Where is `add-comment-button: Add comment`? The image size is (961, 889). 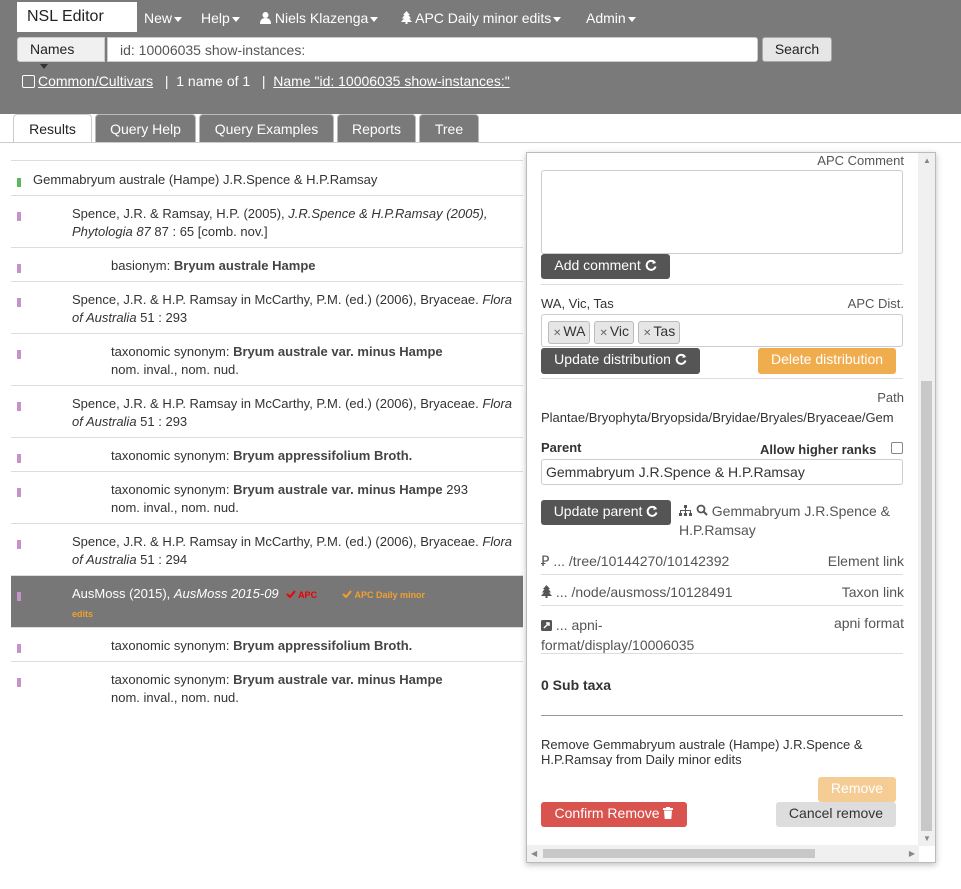 add-comment-button: Add comment is located at coordinates (605, 266).